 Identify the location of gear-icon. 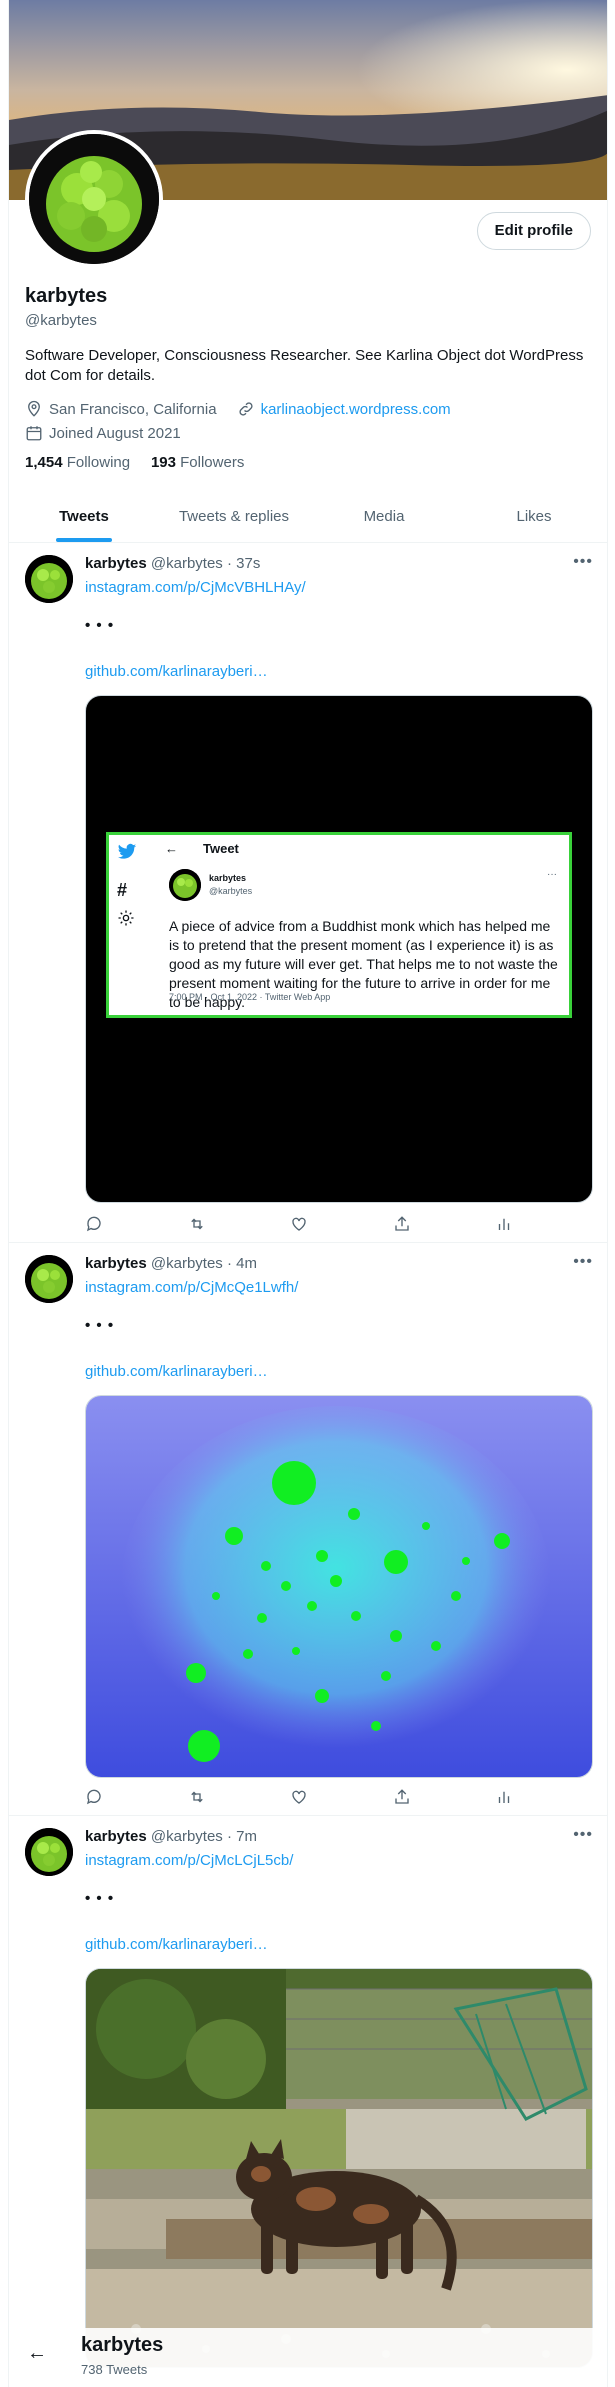
(126, 918).